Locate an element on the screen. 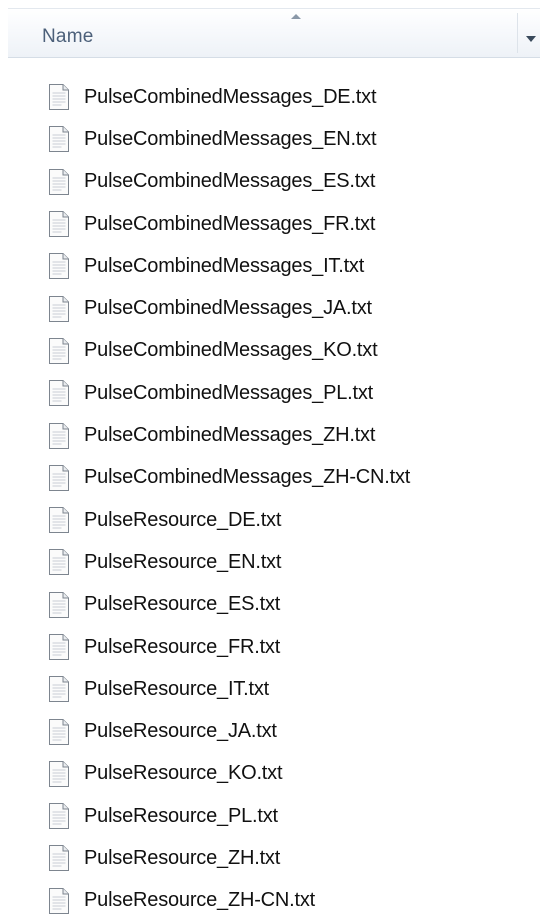 This screenshot has width=540, height=922. file-list-item: PulseResource_ZH.txt is located at coordinates (286, 858).